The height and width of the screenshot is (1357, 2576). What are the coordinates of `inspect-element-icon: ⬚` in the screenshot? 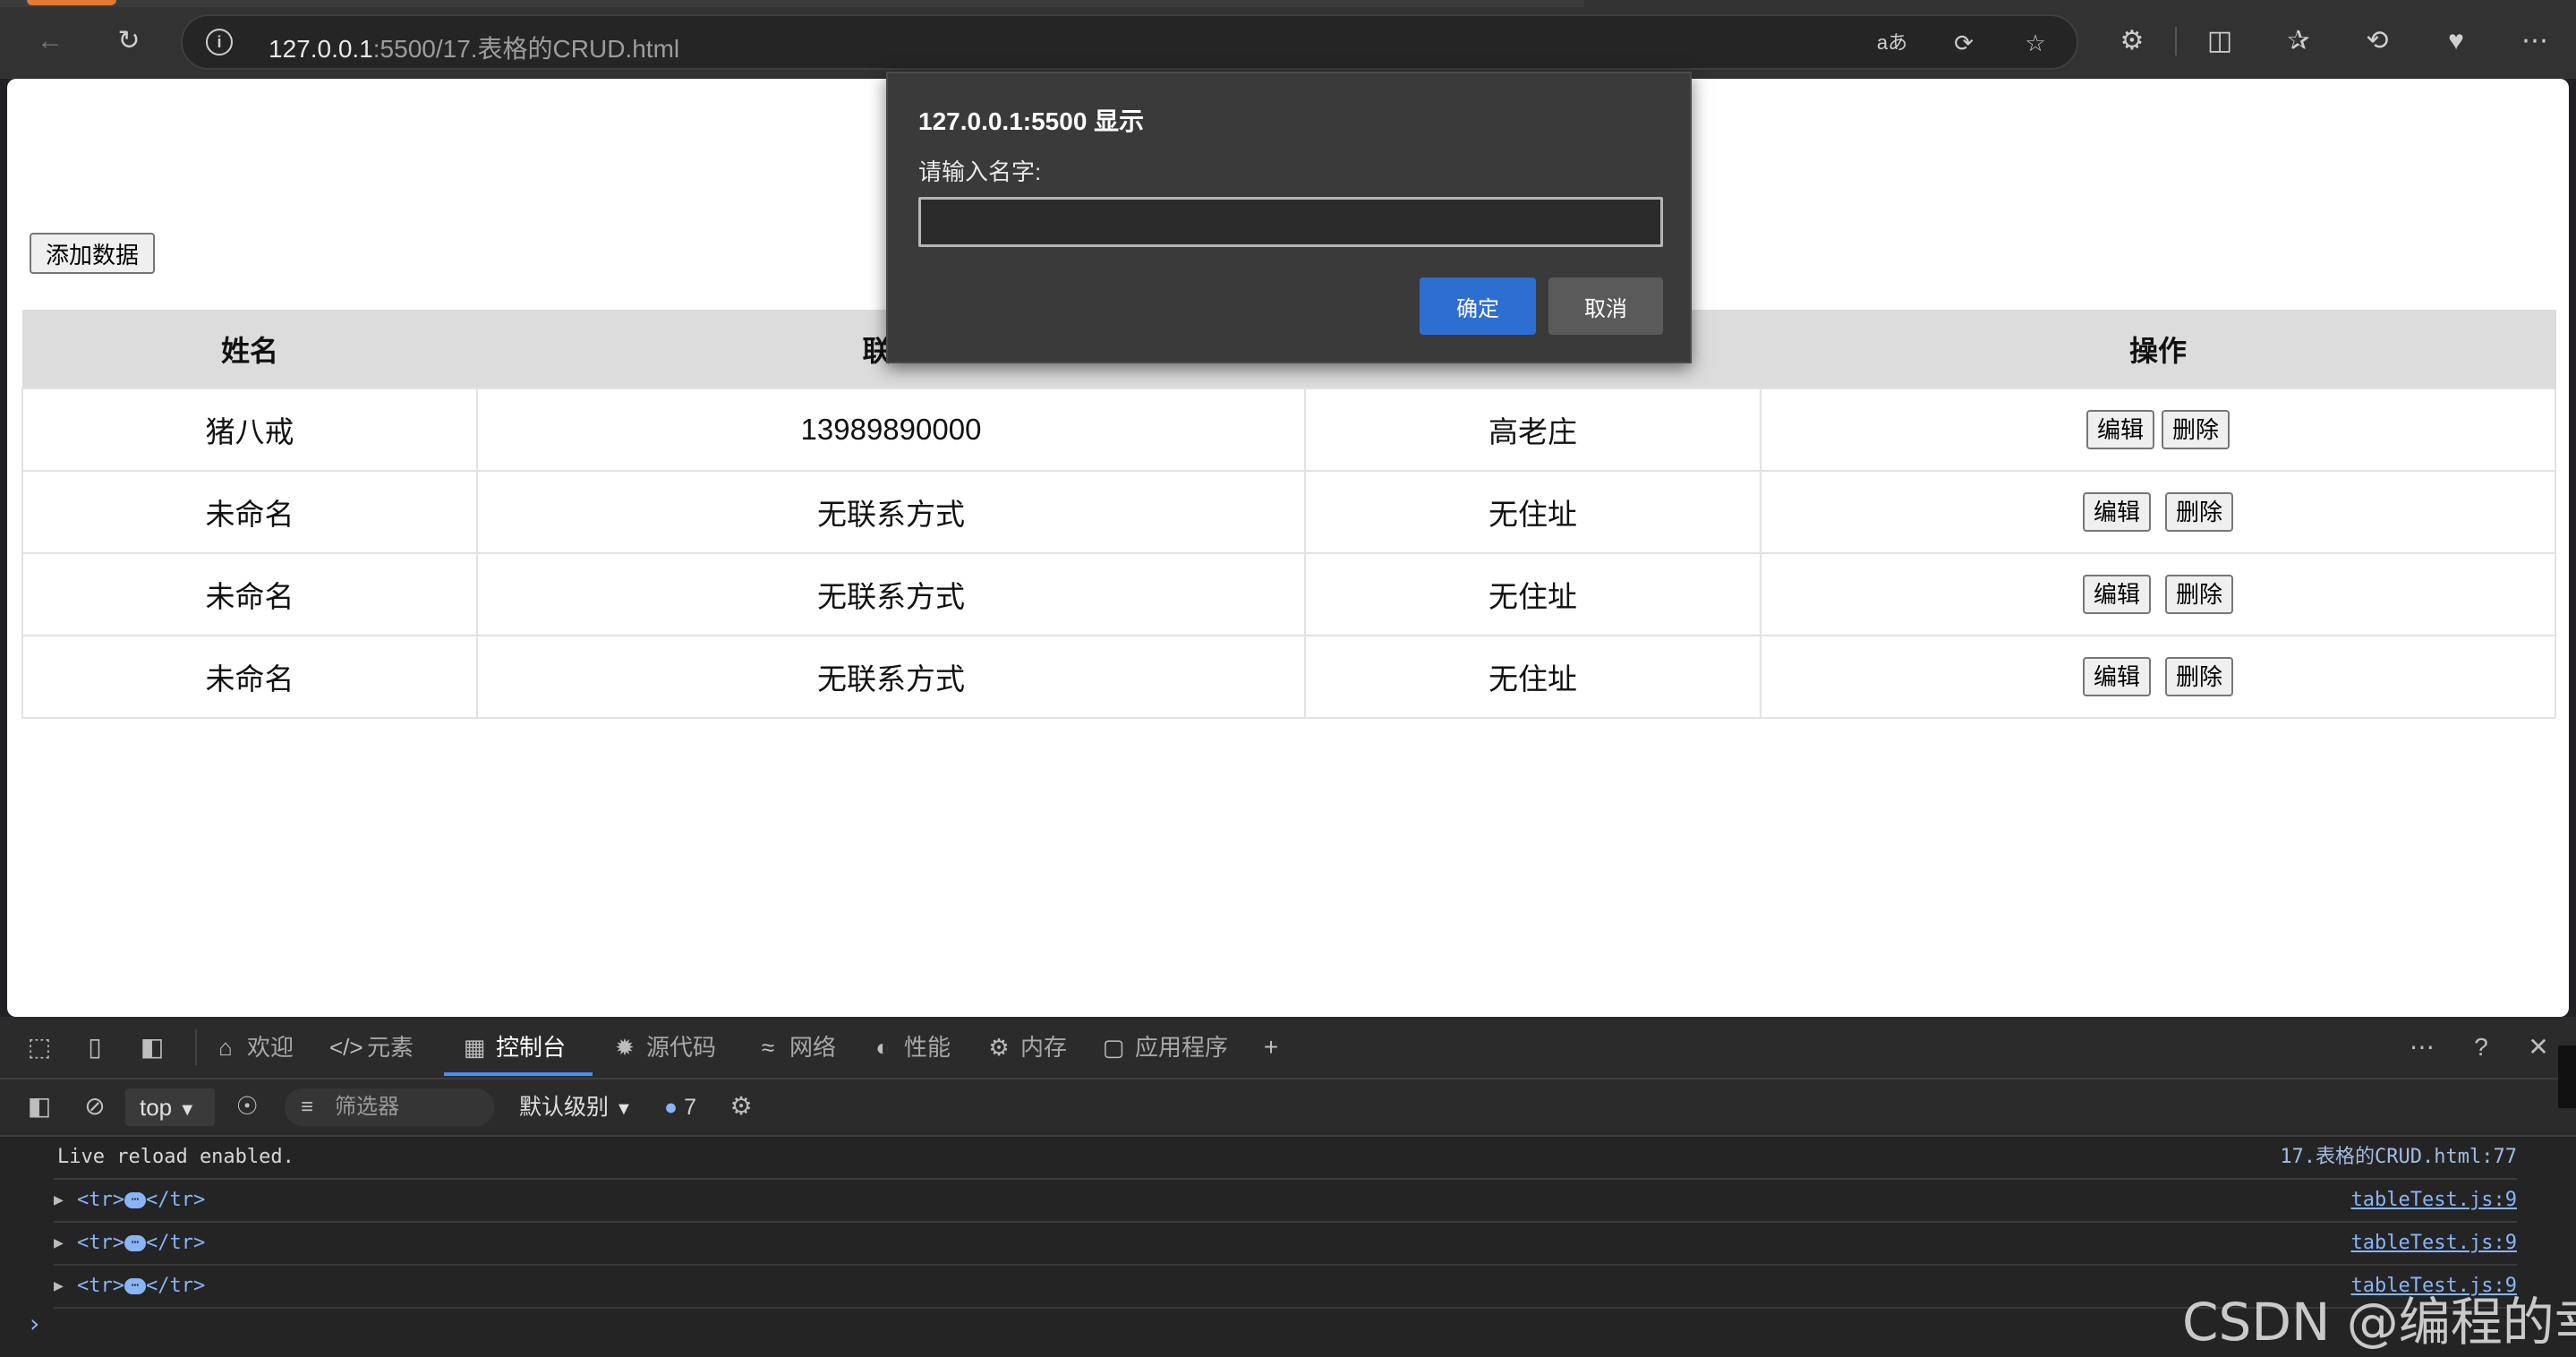 It's located at (39, 1047).